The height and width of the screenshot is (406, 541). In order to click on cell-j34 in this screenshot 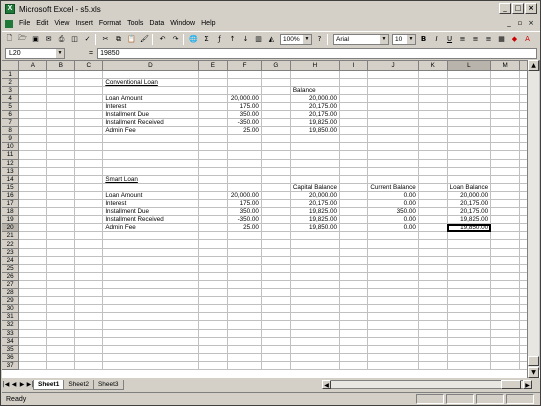, I will do `click(393, 341)`.